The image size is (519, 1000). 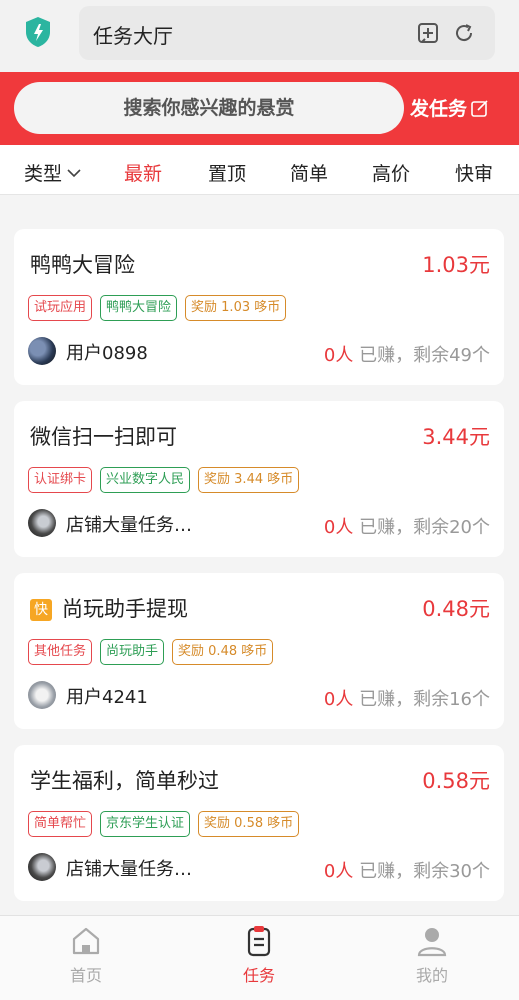 I want to click on page-title: 任务大厅, so click(x=133, y=36).